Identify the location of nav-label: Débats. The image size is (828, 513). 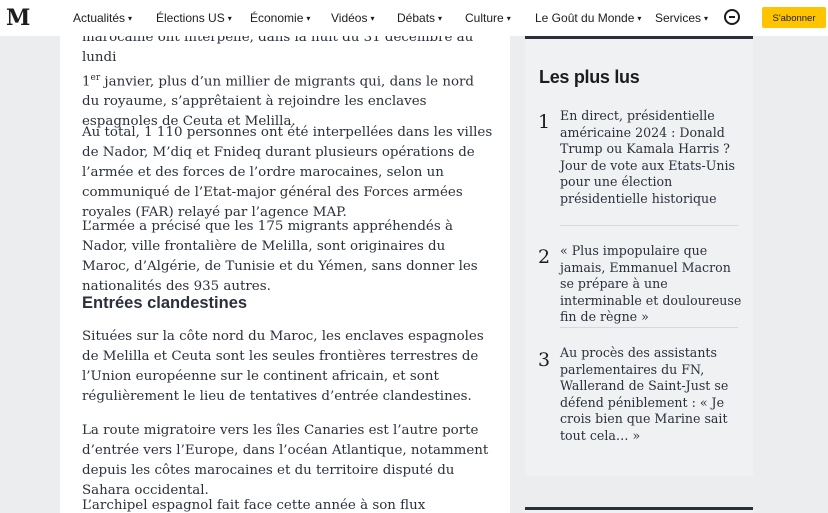
(416, 18).